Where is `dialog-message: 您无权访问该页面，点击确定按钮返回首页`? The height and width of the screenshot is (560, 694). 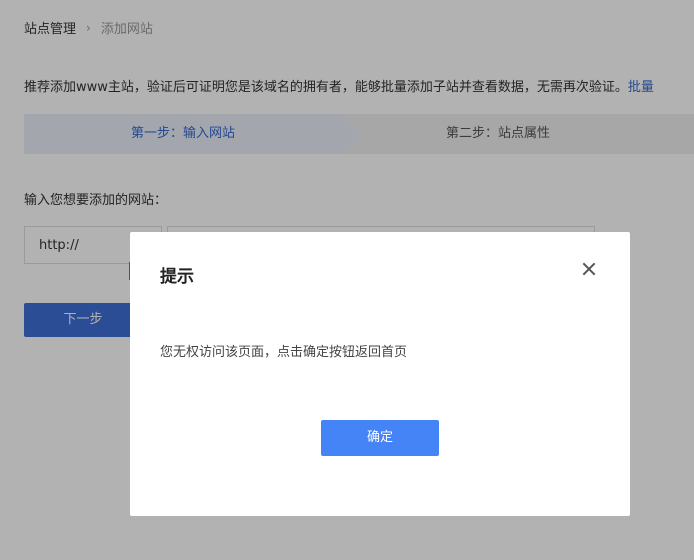
dialog-message: 您无权访问该页面，点击确定按钮返回首页 is located at coordinates (284, 352).